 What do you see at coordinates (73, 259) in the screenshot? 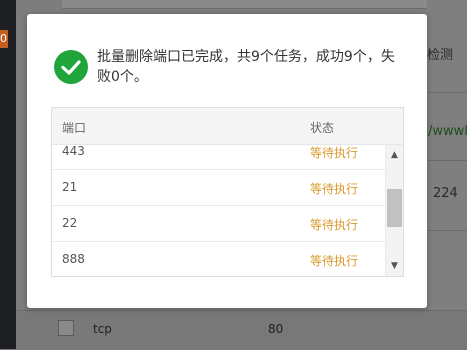
I see `cell-port: 888` at bounding box center [73, 259].